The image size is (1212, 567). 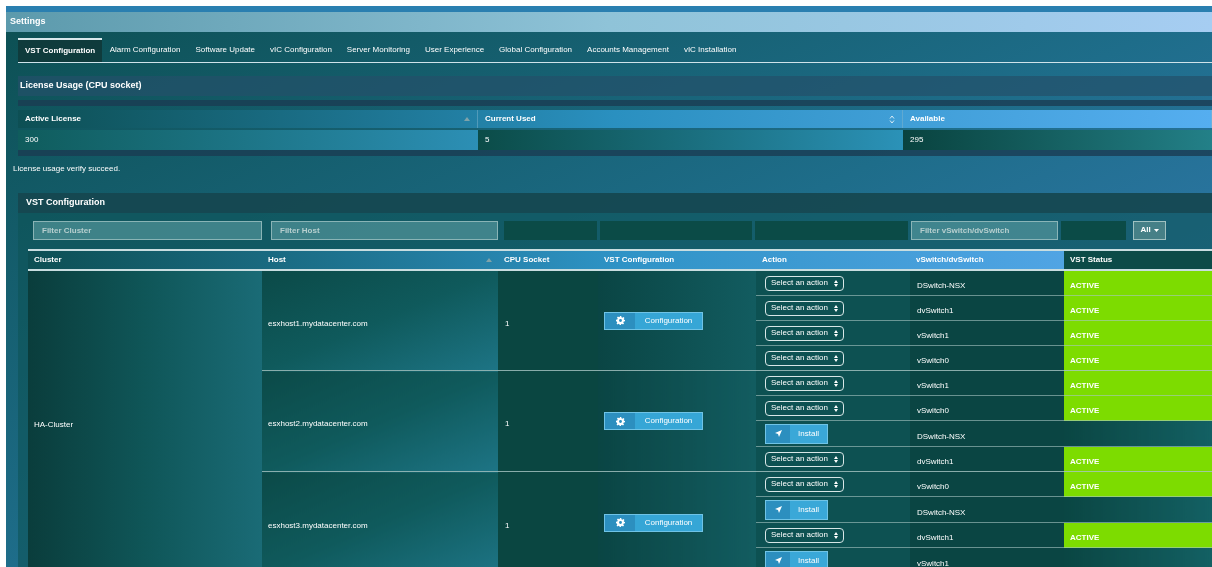 I want to click on sort-icon, so click(x=892, y=119).